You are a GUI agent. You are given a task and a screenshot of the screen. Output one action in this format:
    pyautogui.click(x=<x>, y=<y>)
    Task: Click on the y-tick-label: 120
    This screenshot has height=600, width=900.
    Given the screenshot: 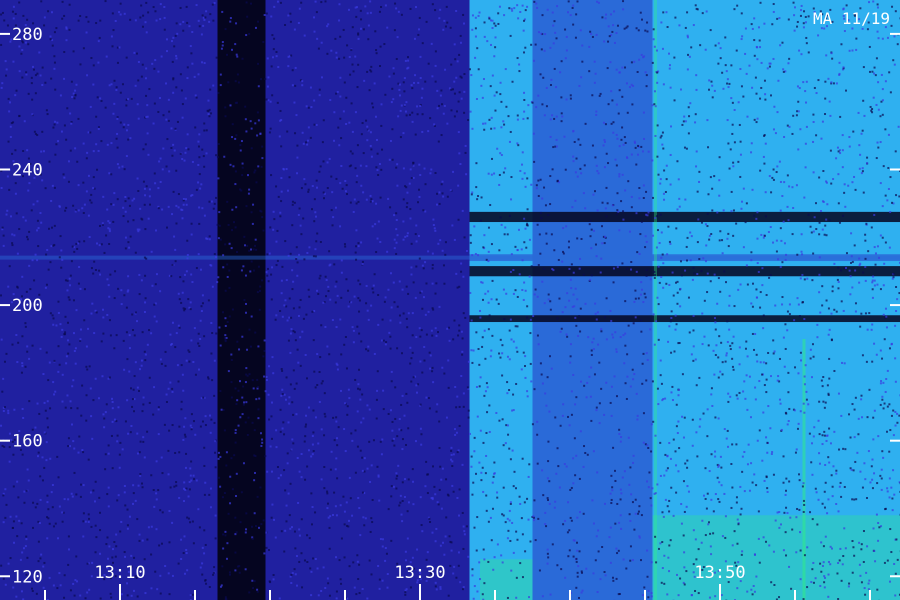 What is the action you would take?
    pyautogui.click(x=27, y=577)
    